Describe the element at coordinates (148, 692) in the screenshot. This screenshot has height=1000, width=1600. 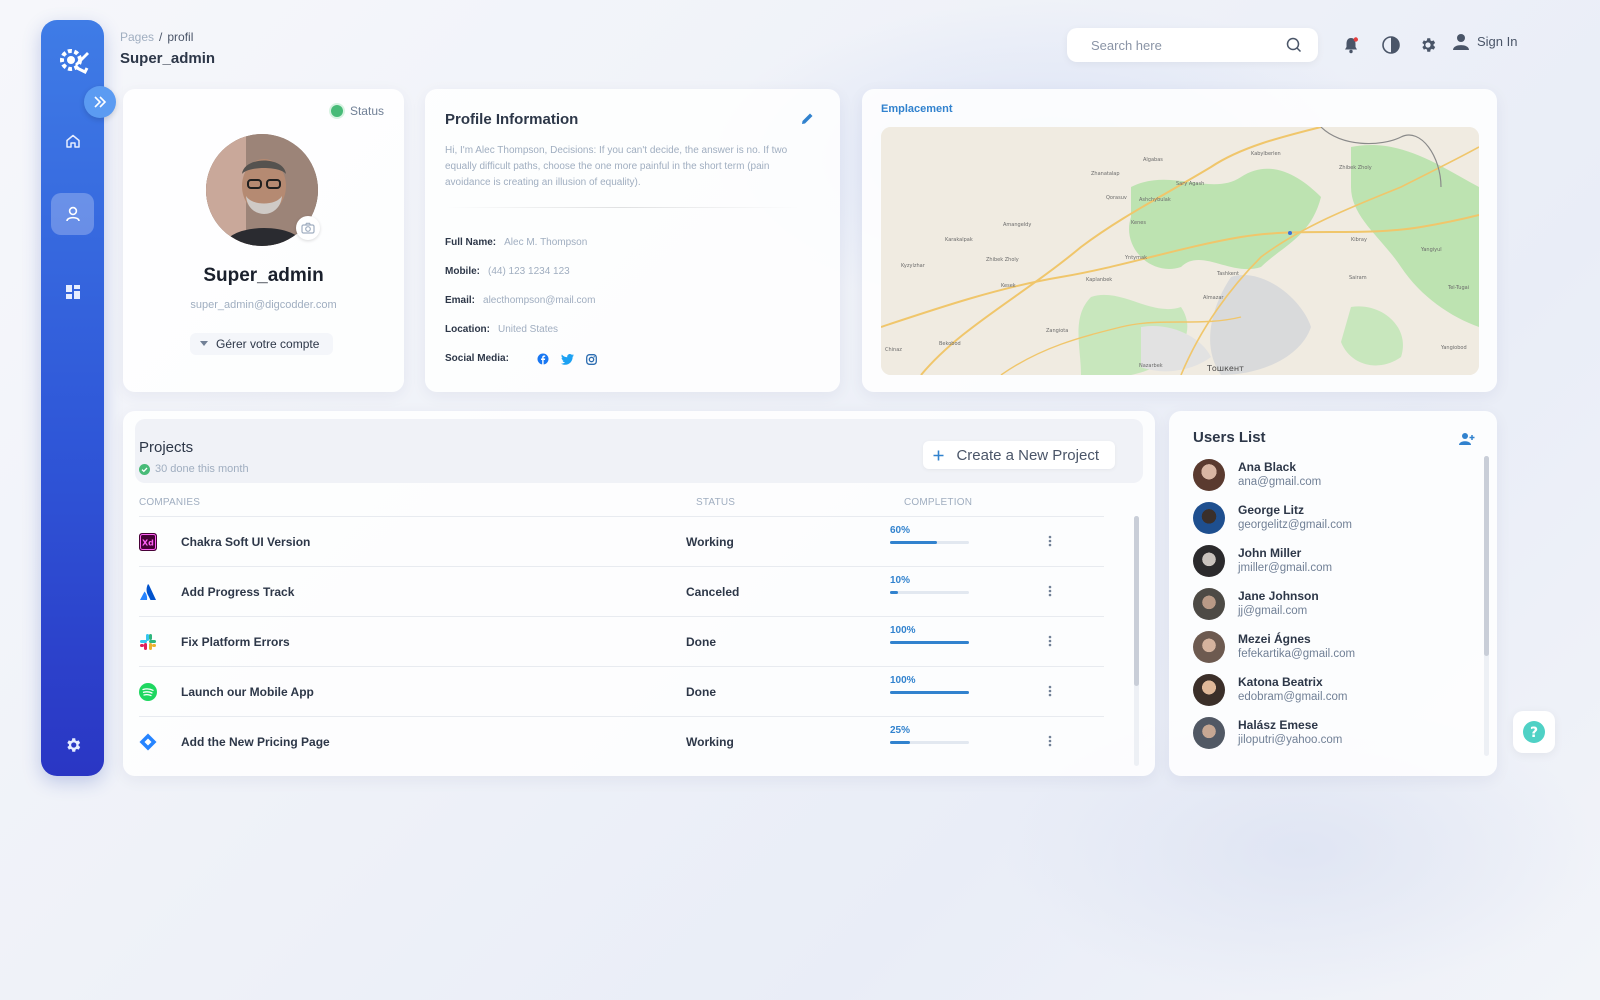
I see `spotify-icon` at that location.